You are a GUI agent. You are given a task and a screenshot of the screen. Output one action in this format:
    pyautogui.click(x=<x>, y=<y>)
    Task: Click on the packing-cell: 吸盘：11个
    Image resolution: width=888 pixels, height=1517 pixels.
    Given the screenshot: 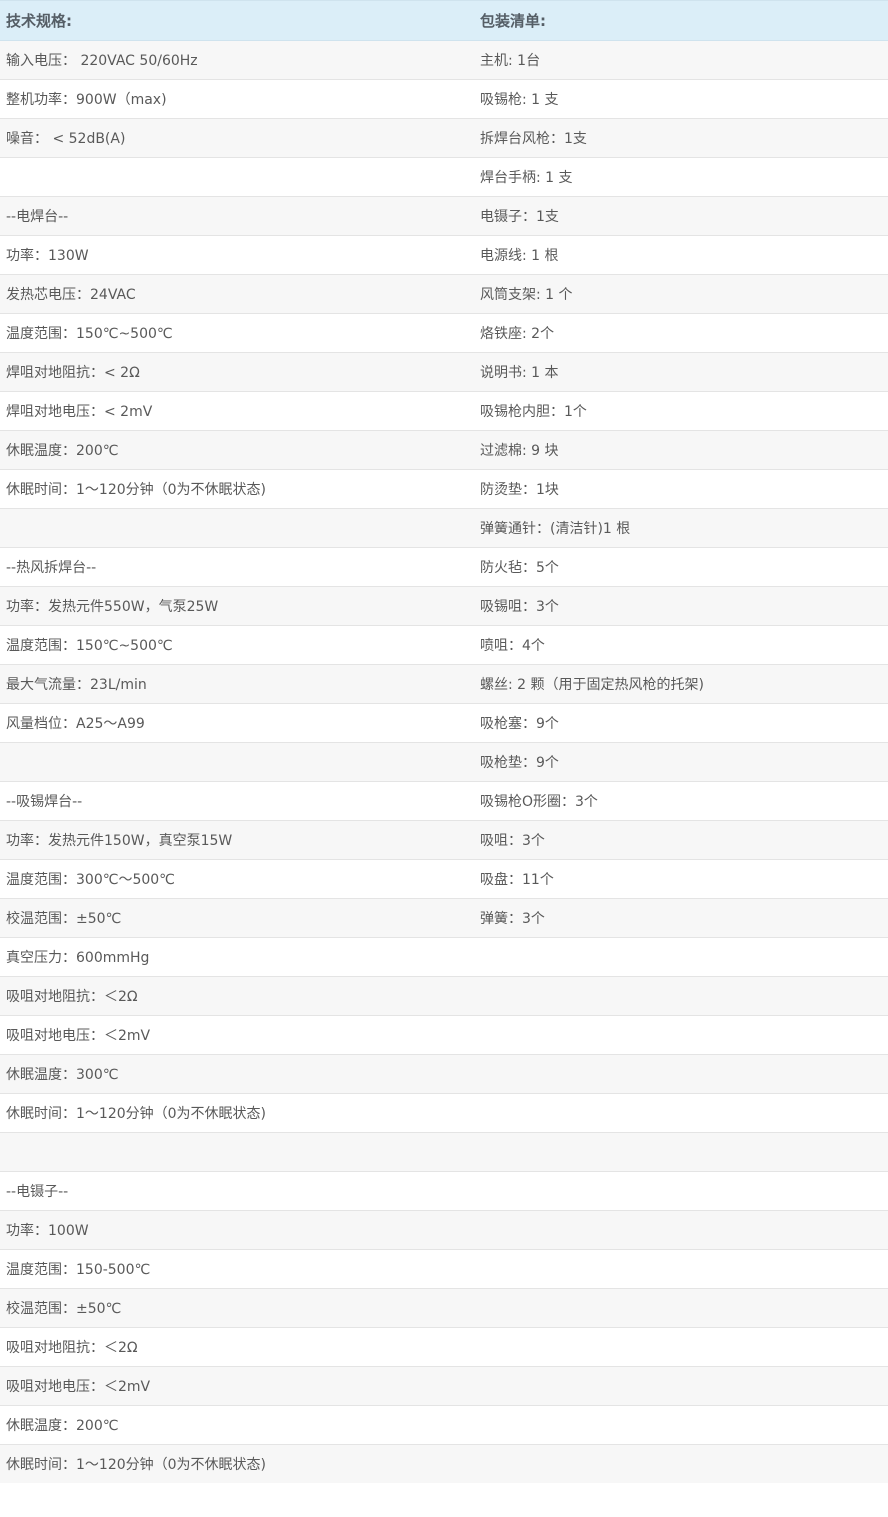 What is the action you would take?
    pyautogui.click(x=681, y=879)
    